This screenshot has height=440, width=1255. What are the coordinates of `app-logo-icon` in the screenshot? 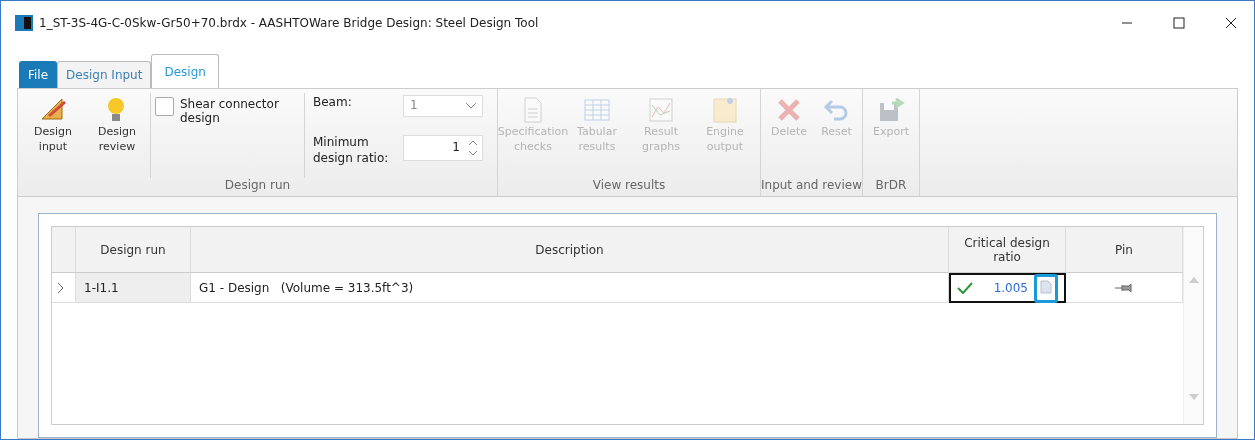 It's located at (24, 23).